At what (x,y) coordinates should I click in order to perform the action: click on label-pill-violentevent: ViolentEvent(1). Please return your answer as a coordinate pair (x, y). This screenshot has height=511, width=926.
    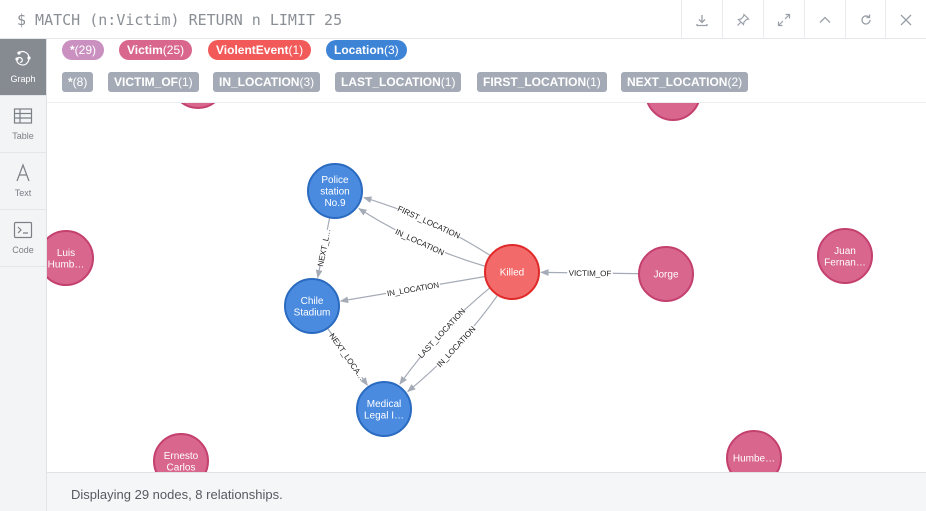
    Looking at the image, I should click on (260, 50).